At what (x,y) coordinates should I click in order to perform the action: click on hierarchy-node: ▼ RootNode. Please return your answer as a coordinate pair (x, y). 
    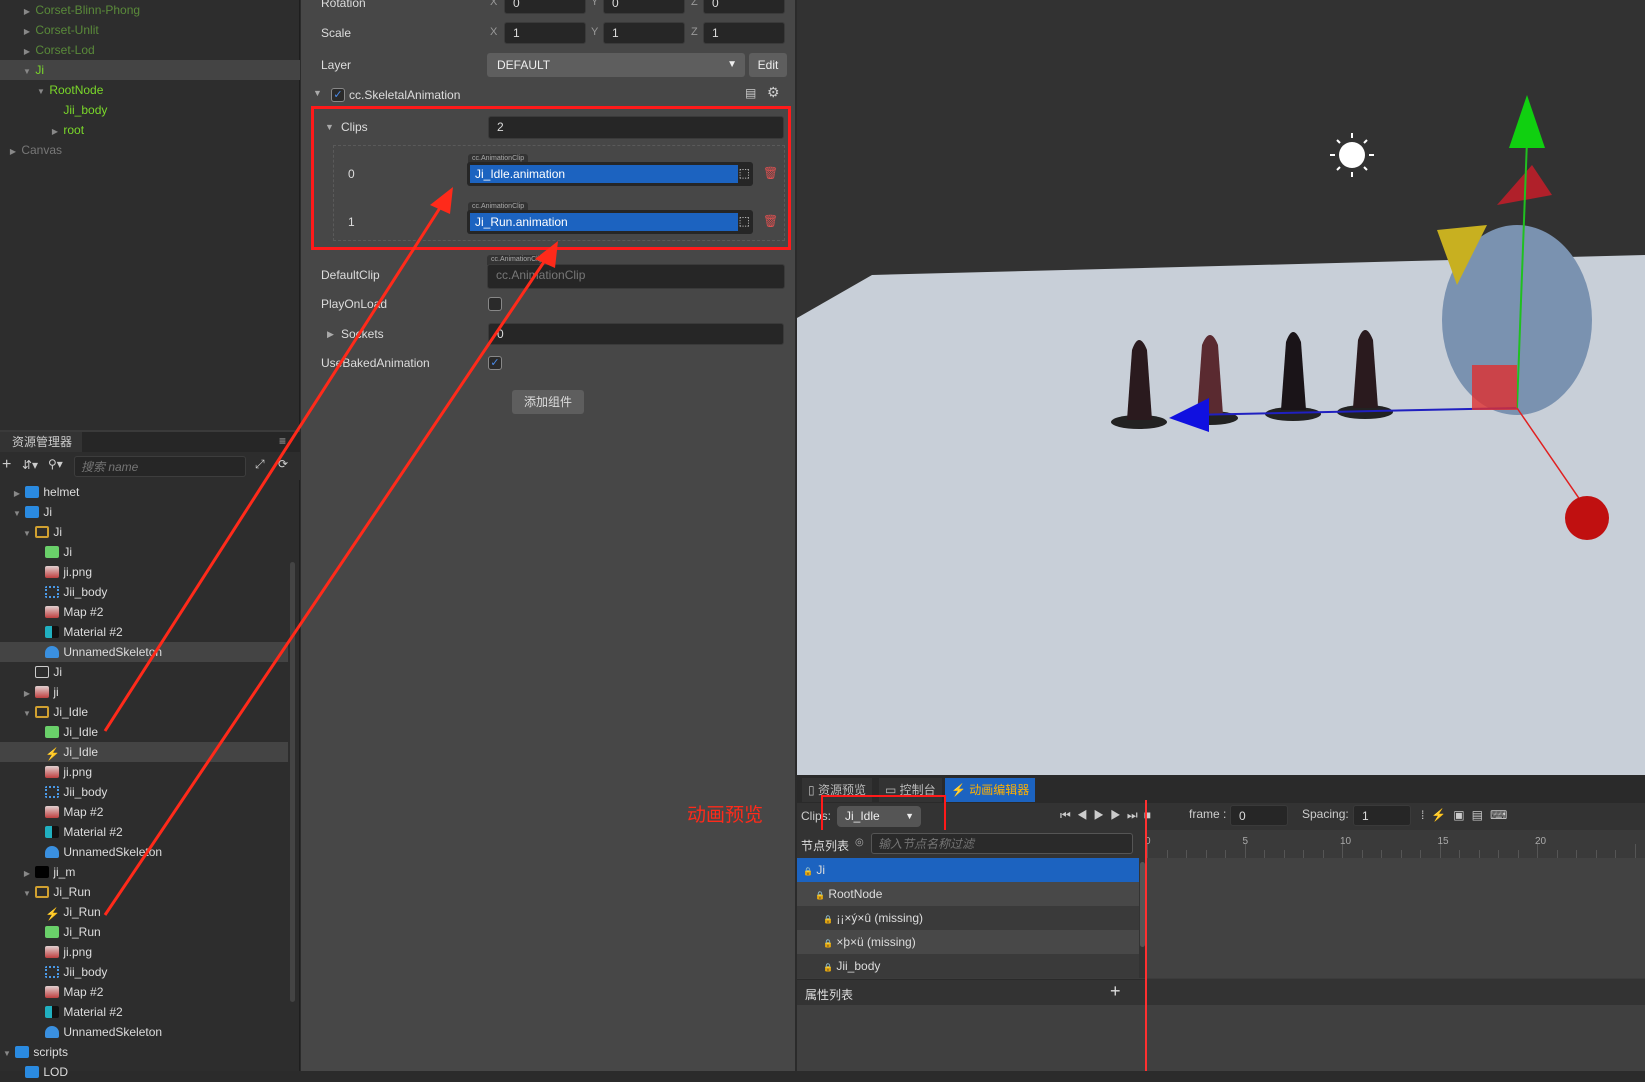
    Looking at the image, I should click on (150, 90).